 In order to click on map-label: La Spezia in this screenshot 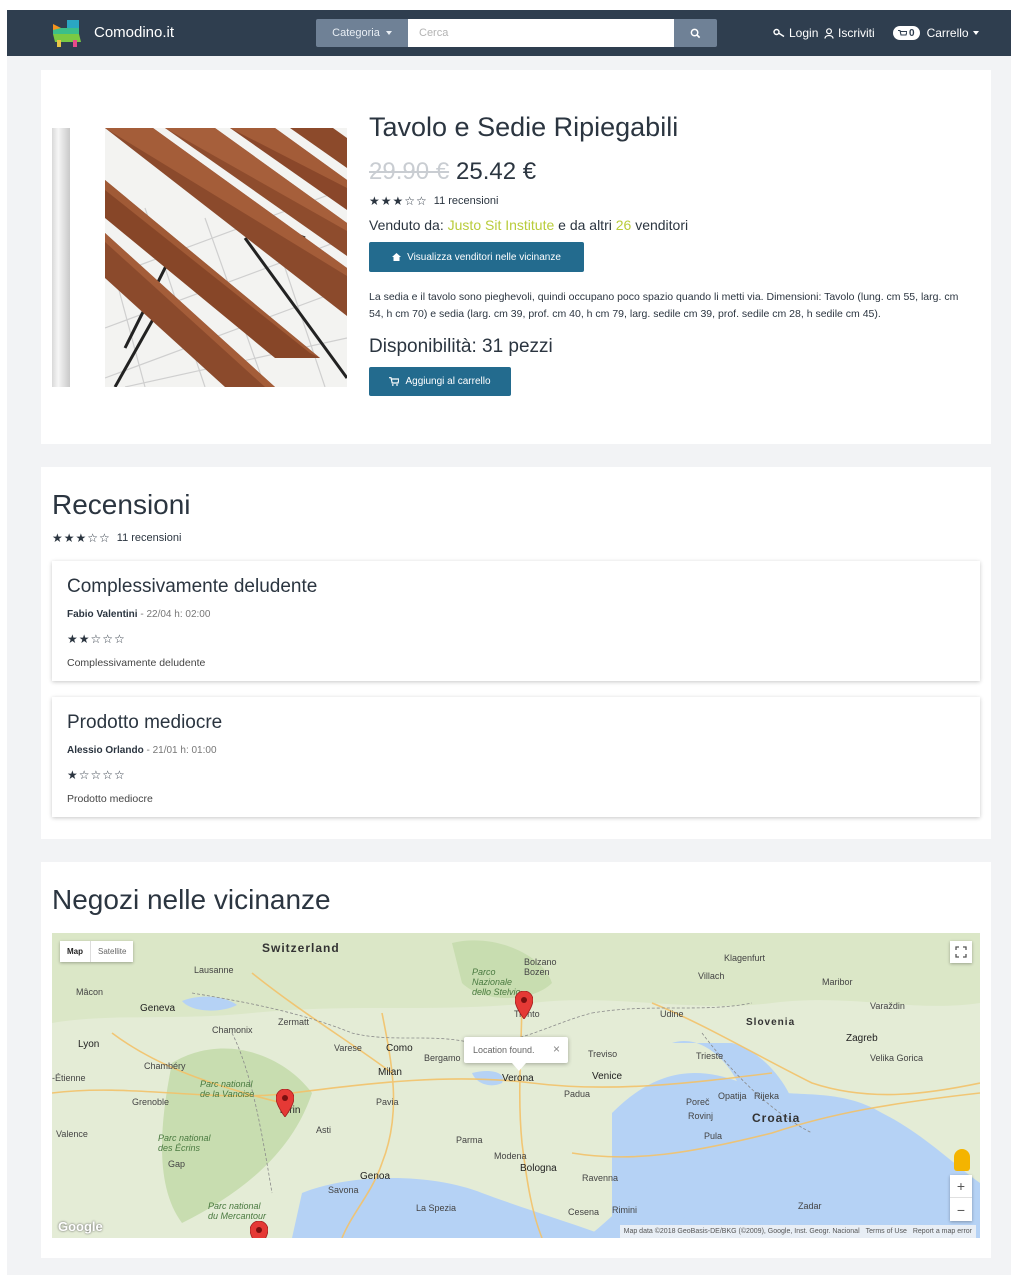, I will do `click(436, 1208)`.